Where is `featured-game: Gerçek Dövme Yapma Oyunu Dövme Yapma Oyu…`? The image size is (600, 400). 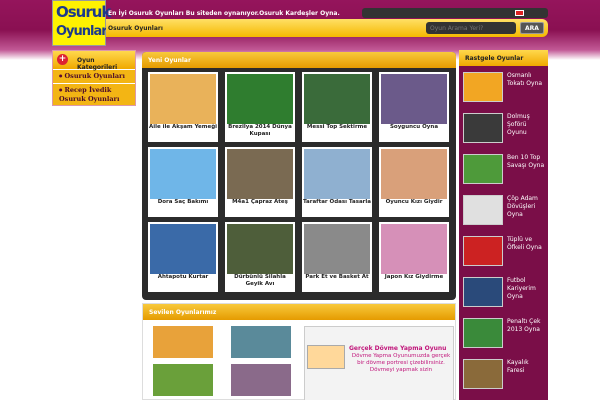
featured-game: Gerçek Dövme Yapma Oyunu Dövme Yapma Oyu… is located at coordinates (379, 363).